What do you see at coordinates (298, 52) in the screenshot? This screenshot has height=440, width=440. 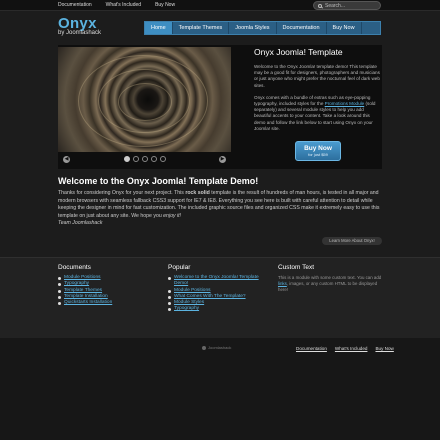 I see `intro-title: Onyx Joomla! Template` at bounding box center [298, 52].